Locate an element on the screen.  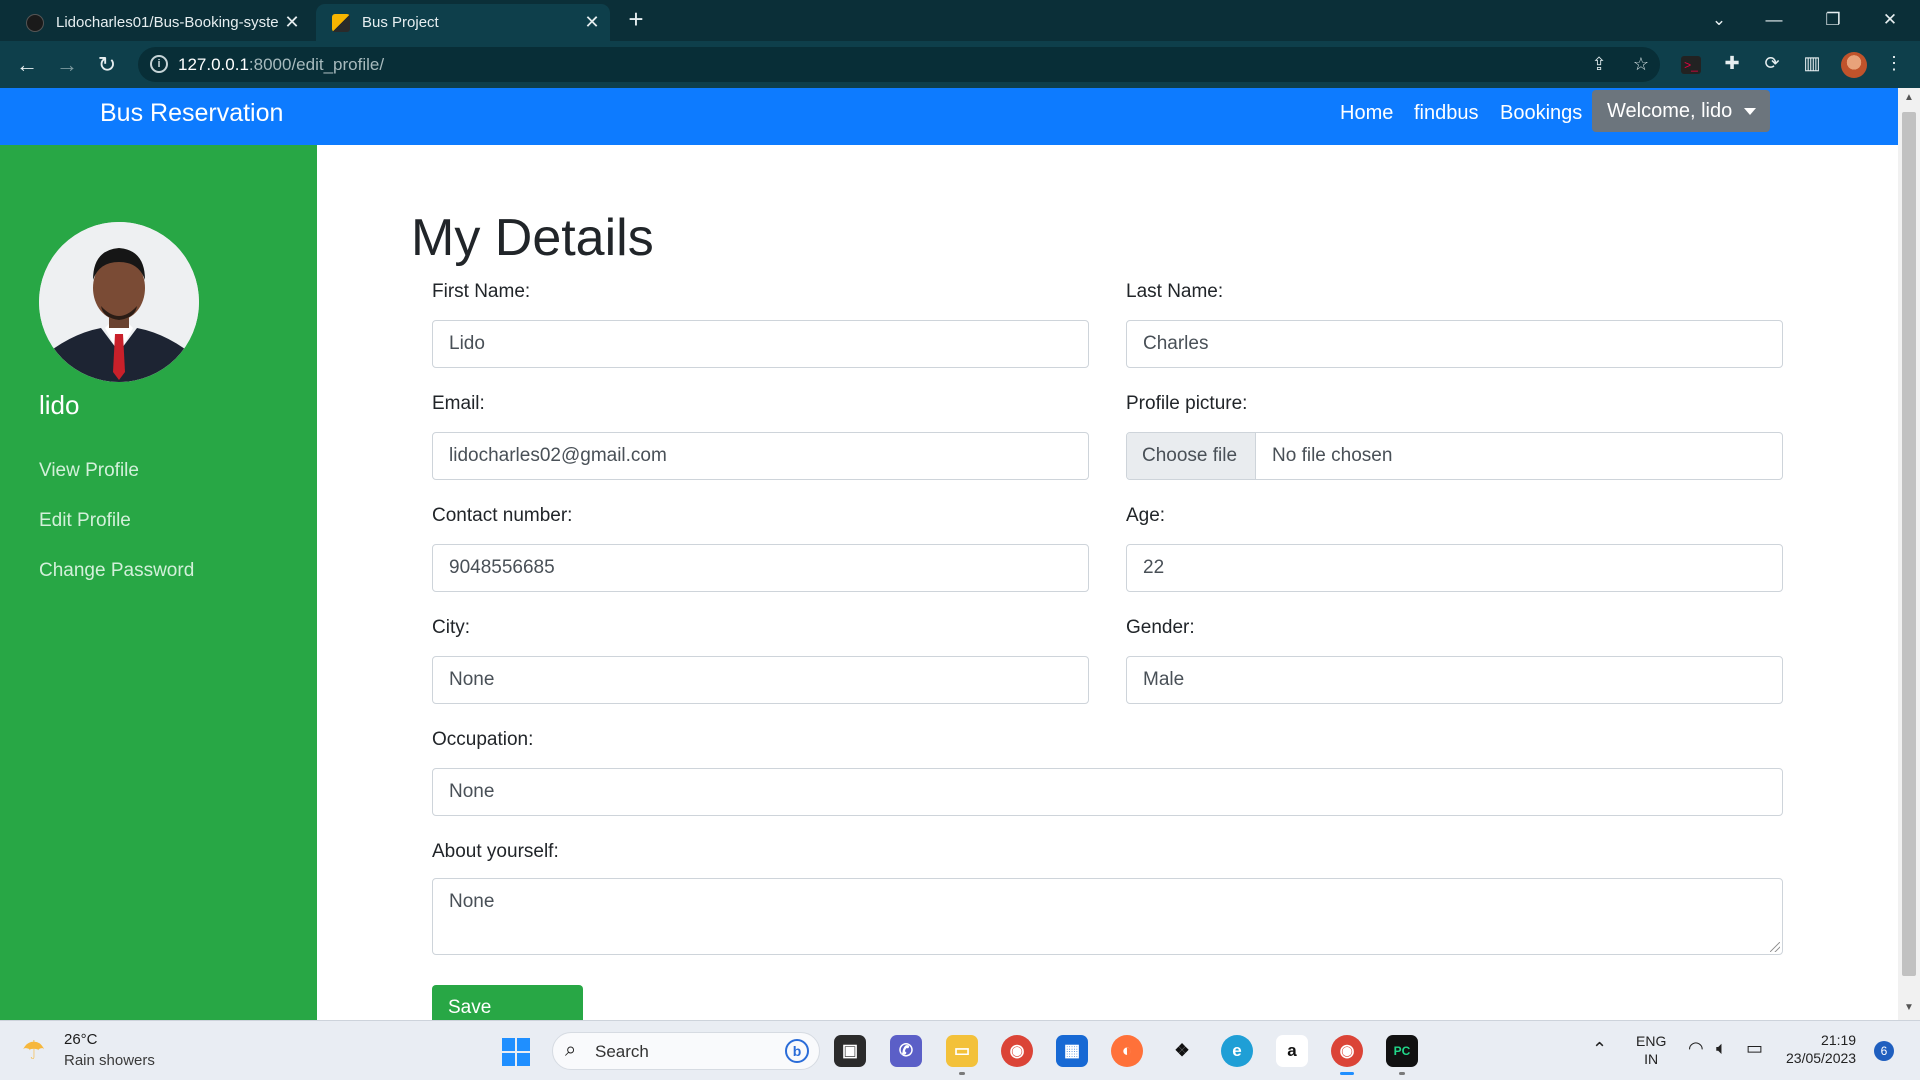
windows-start-icon is located at coordinates (516, 1052).